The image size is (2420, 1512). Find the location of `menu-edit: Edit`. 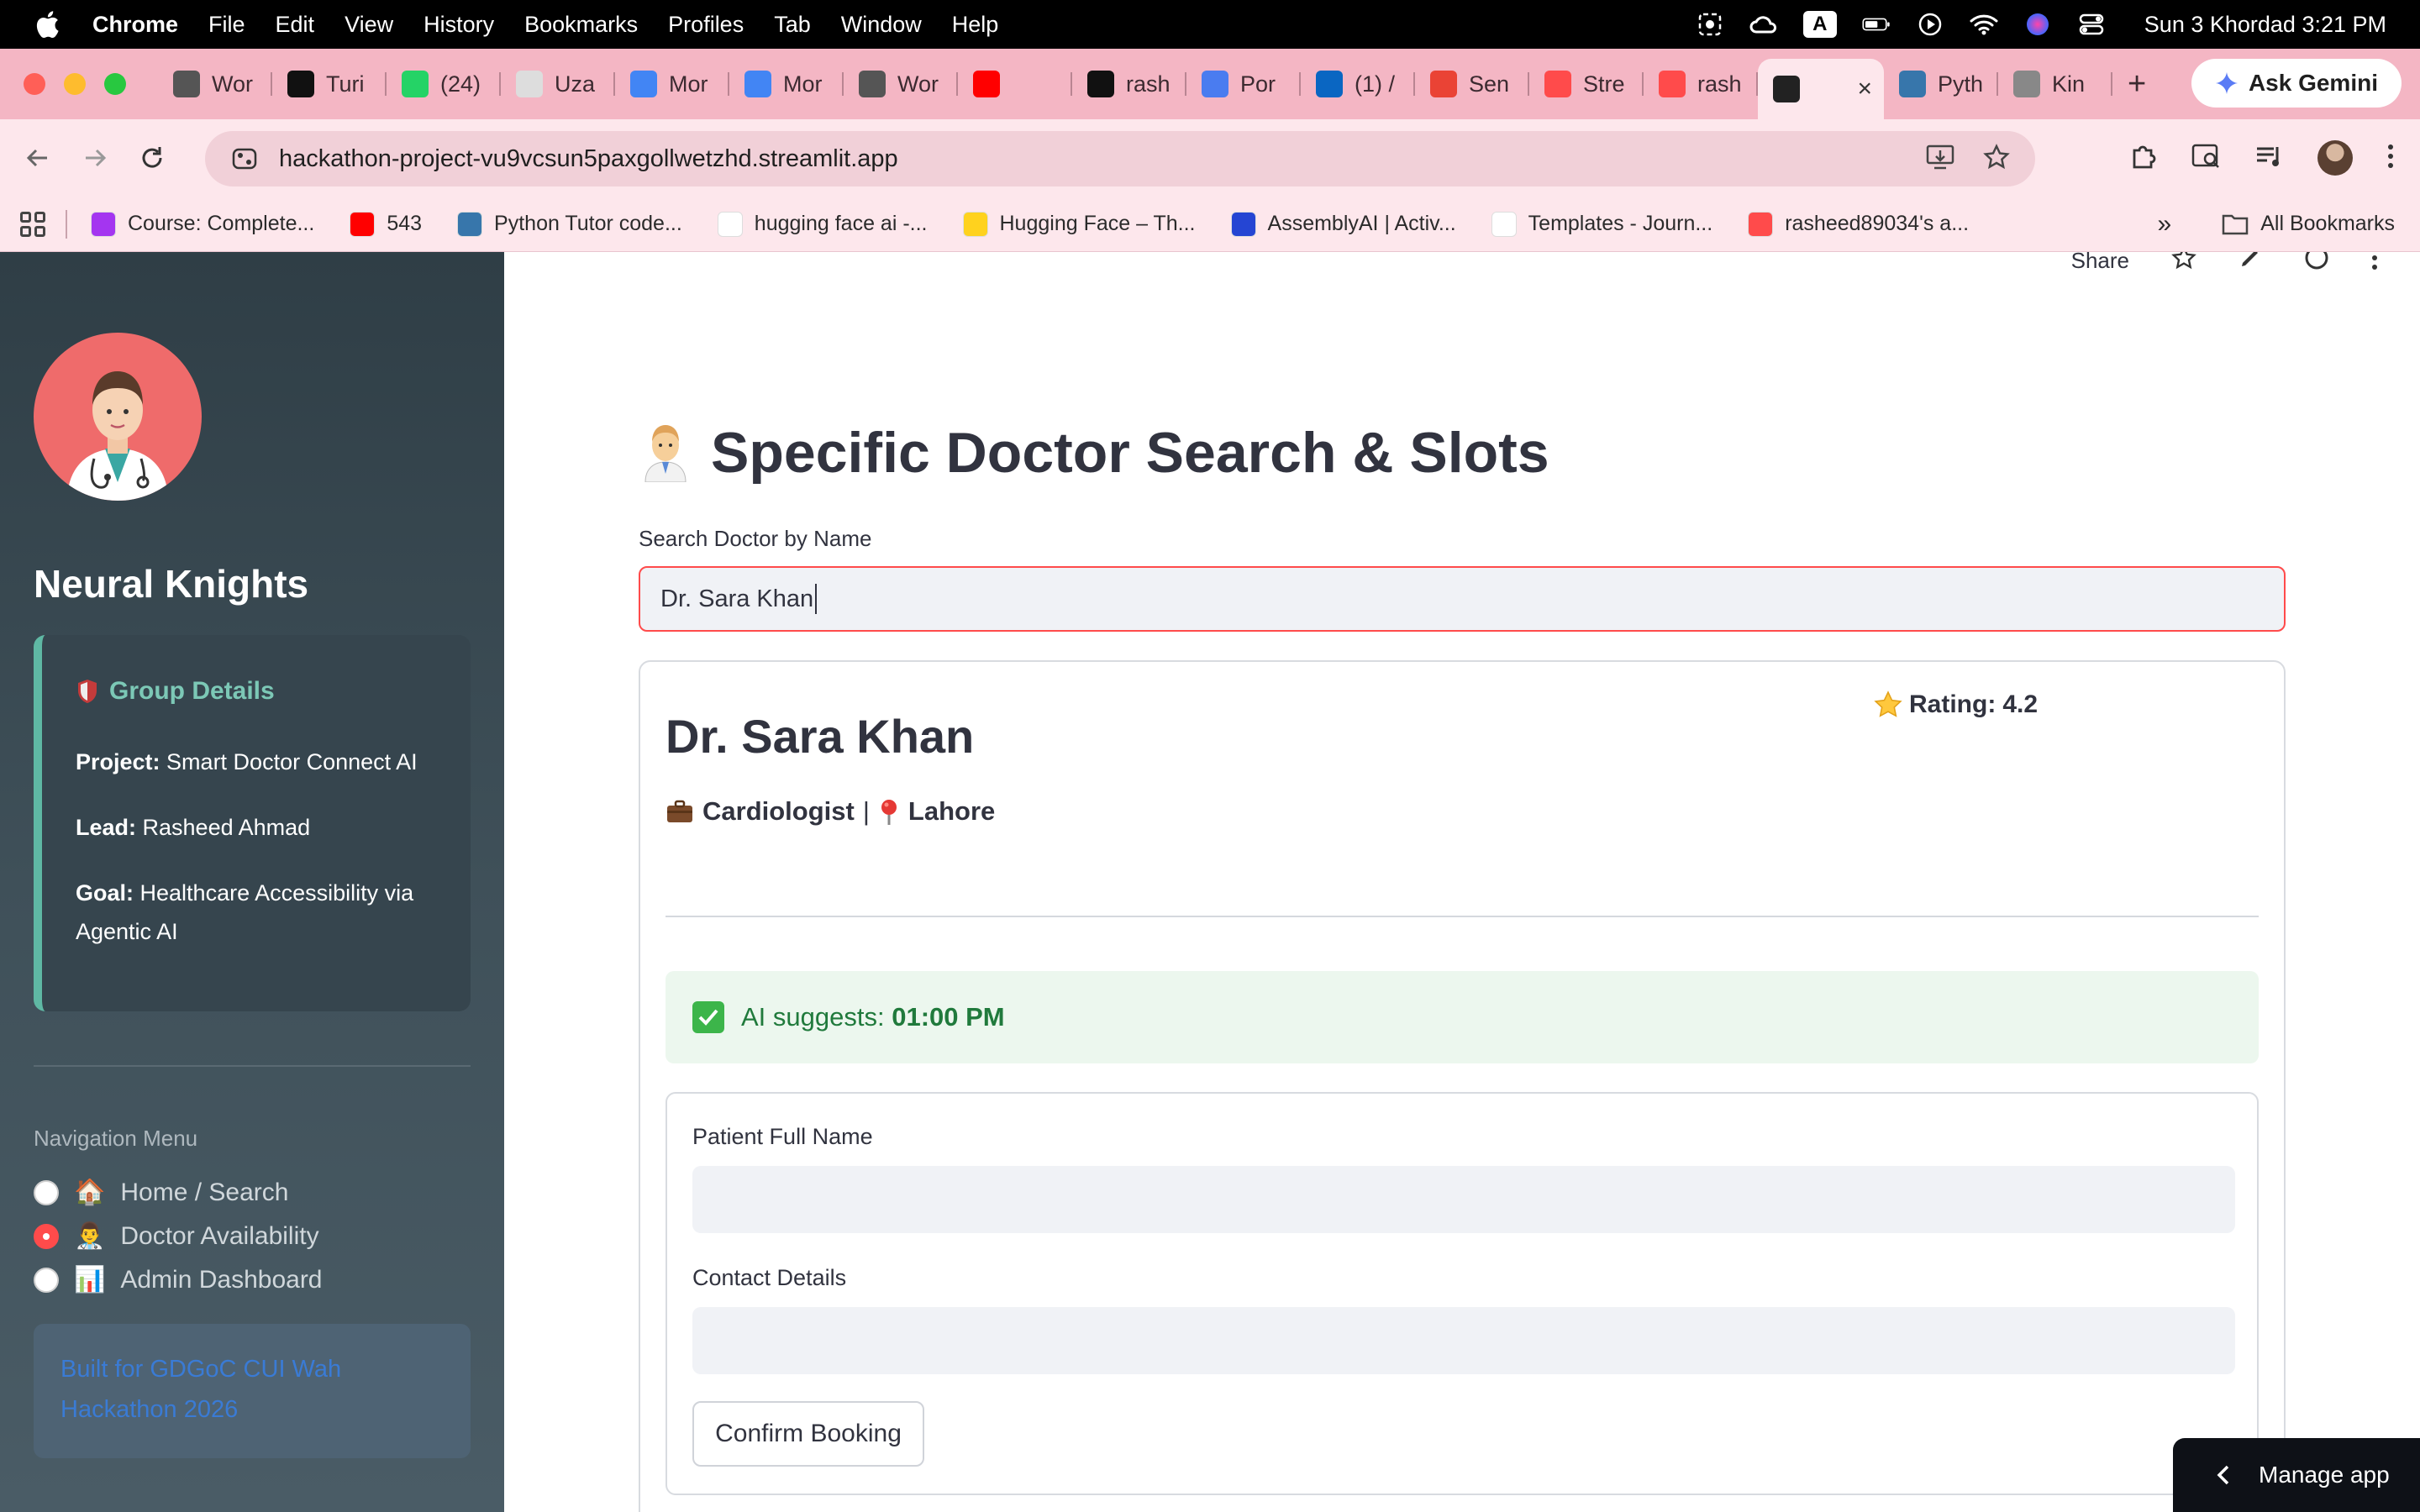

menu-edit: Edit is located at coordinates (295, 25).